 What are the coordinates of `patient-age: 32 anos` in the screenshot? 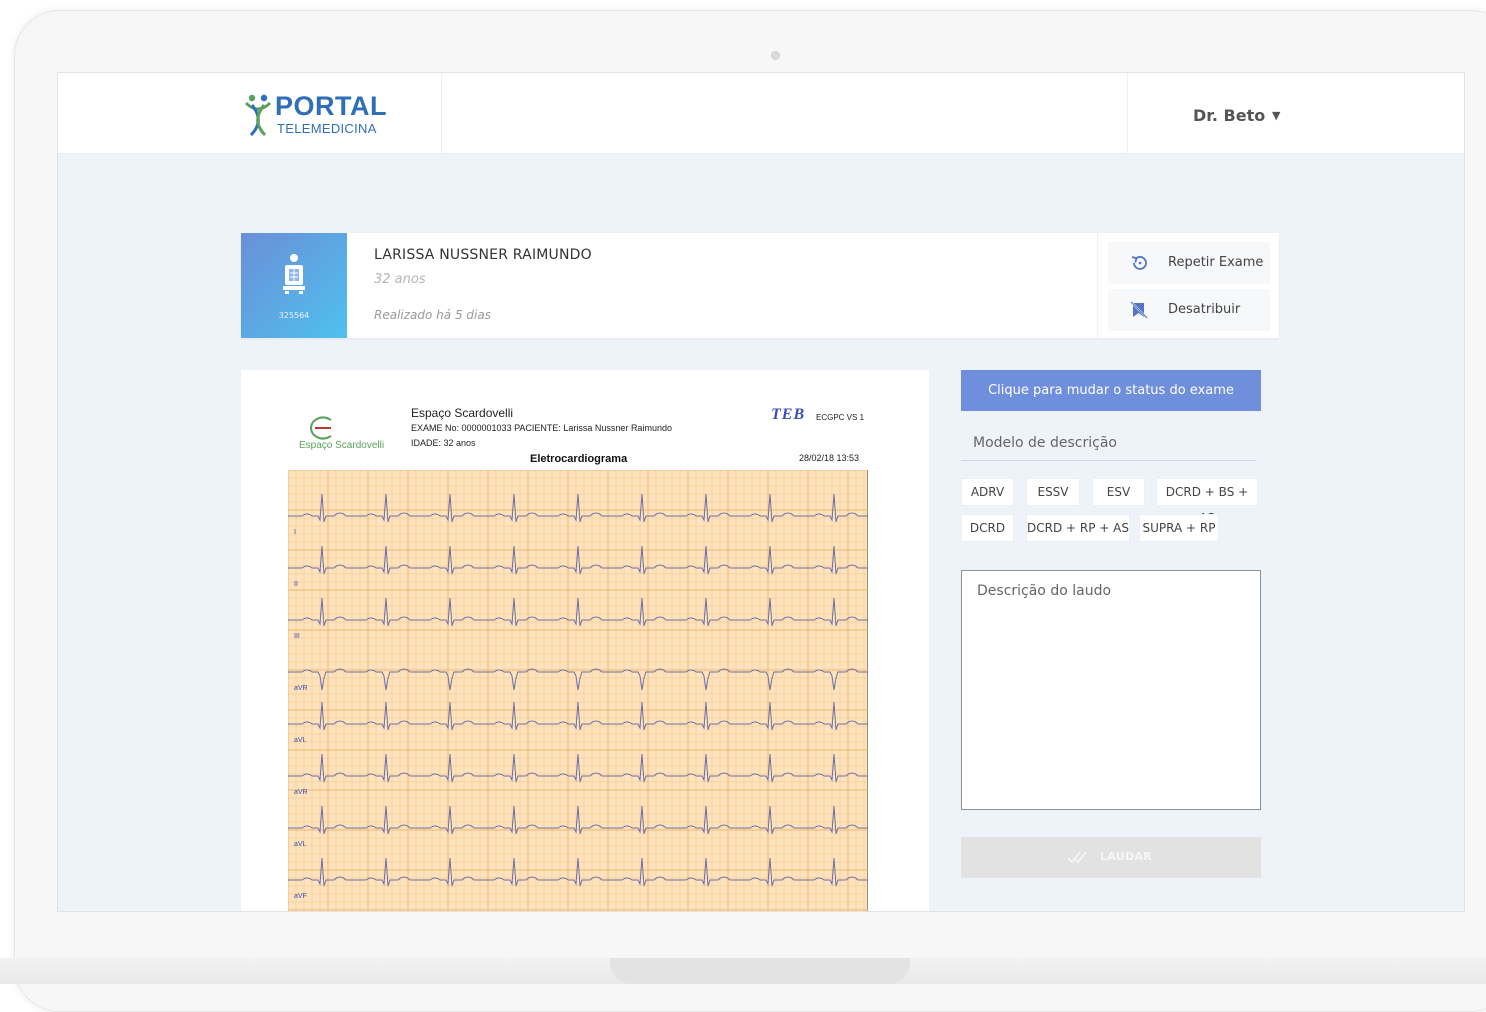 It's located at (400, 279).